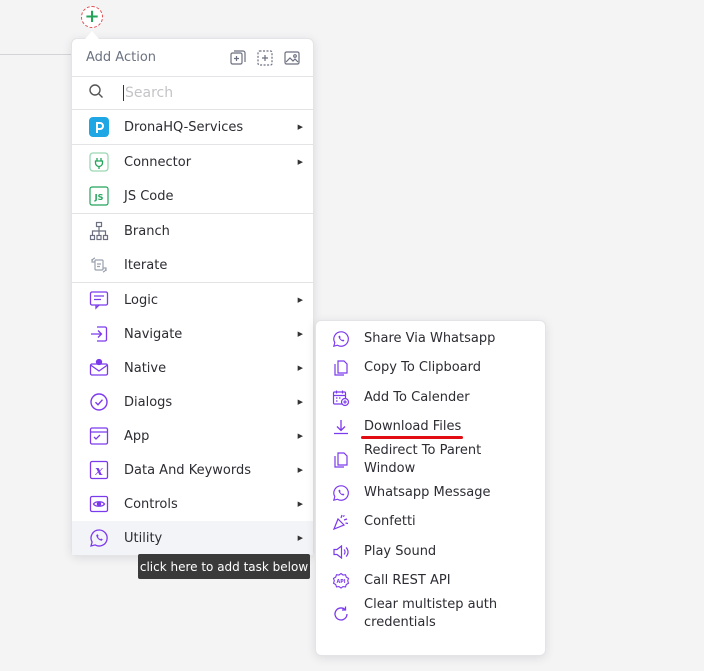  Describe the element at coordinates (38, 54) in the screenshot. I see `canvas-connector-line` at that location.